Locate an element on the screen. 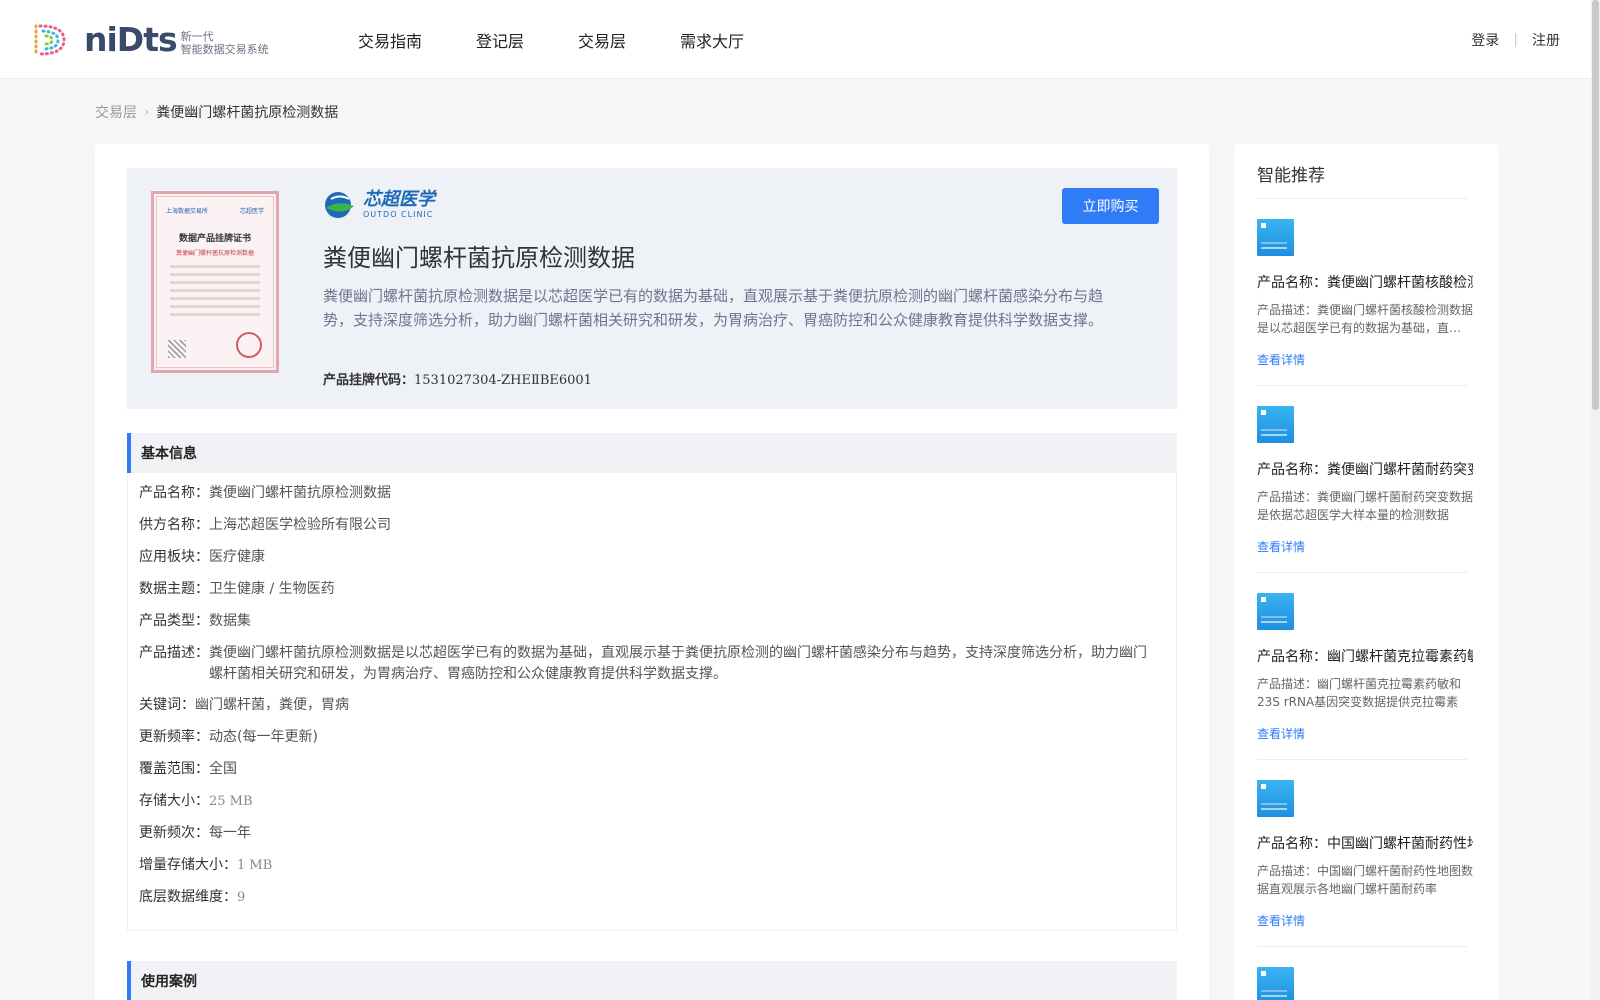 Image resolution: width=1600 pixels, height=1000 pixels. info-key: 覆盖范围： is located at coordinates (174, 769).